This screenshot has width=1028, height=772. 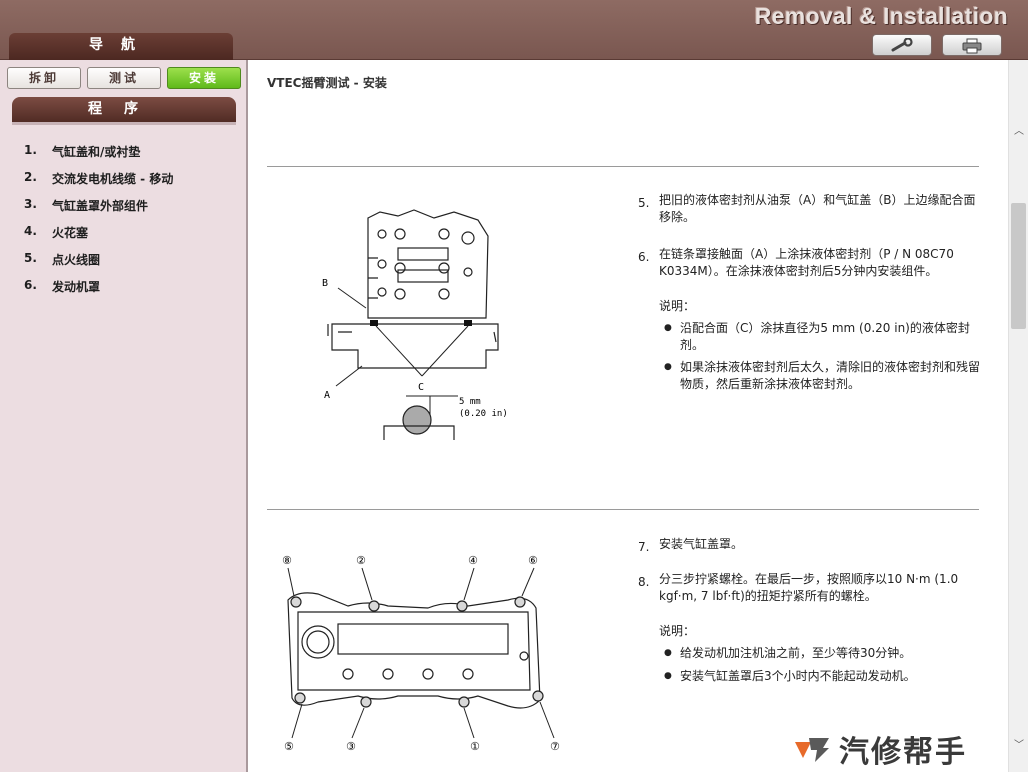 What do you see at coordinates (415, 324) in the screenshot?
I see `sealant-diagram: B A C 5 mm (0.20 in)` at bounding box center [415, 324].